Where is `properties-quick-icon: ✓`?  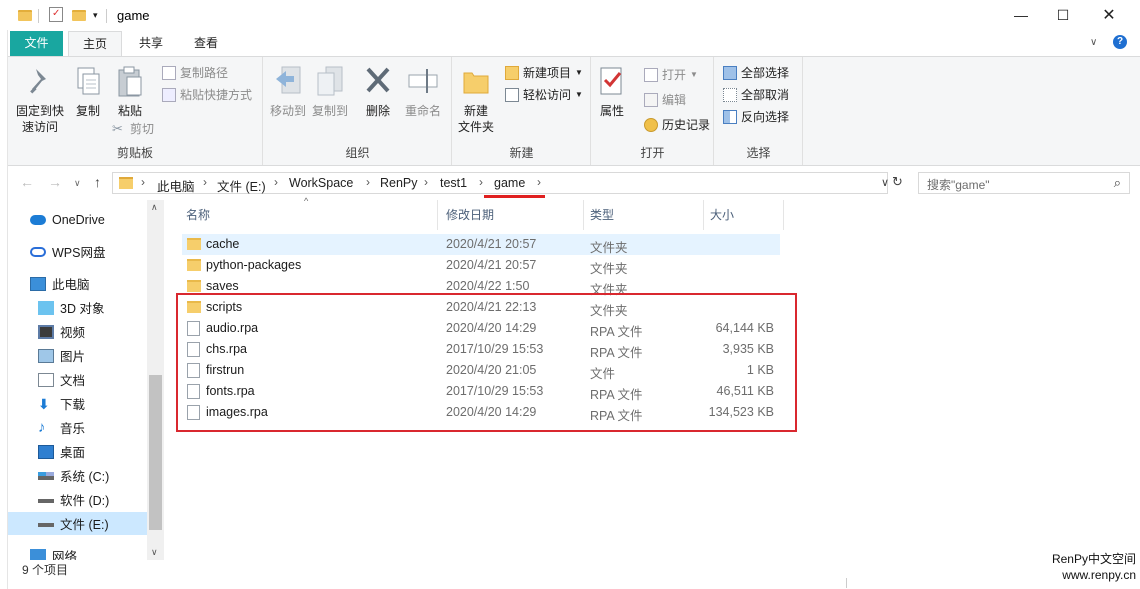 properties-quick-icon: ✓ is located at coordinates (56, 14).